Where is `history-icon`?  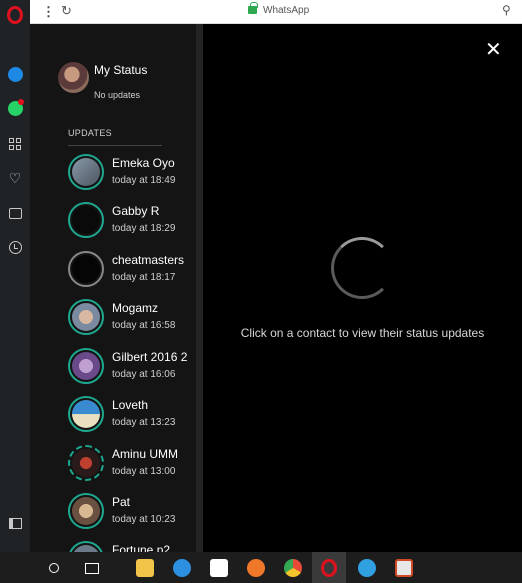
history-icon is located at coordinates (15, 247).